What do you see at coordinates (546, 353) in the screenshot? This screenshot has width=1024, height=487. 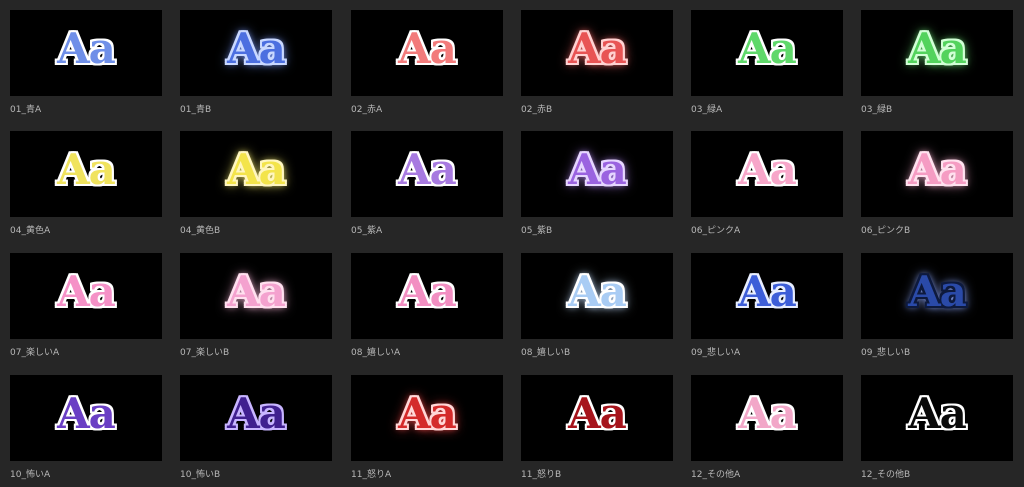 I see `thumbnail-label: 08_嬉しいB` at bounding box center [546, 353].